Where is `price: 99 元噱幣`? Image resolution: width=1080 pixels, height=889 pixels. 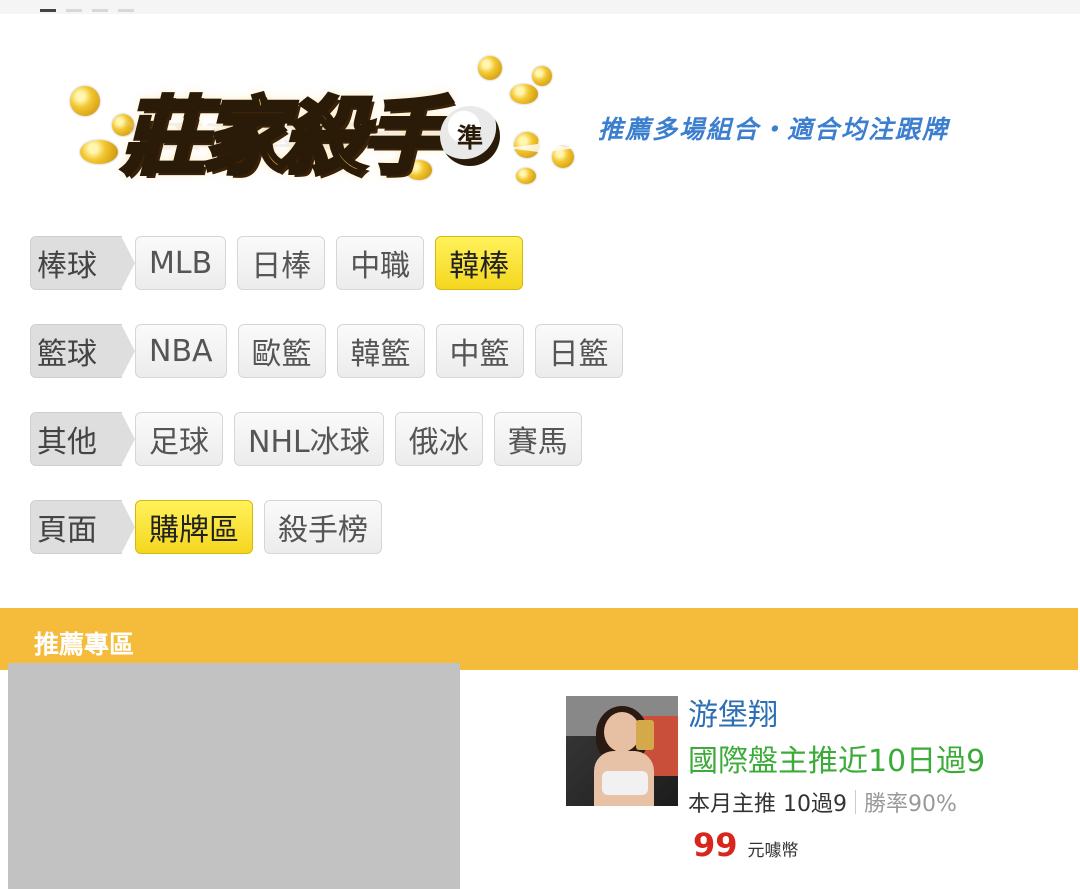 price: 99 元噱幣 is located at coordinates (746, 845).